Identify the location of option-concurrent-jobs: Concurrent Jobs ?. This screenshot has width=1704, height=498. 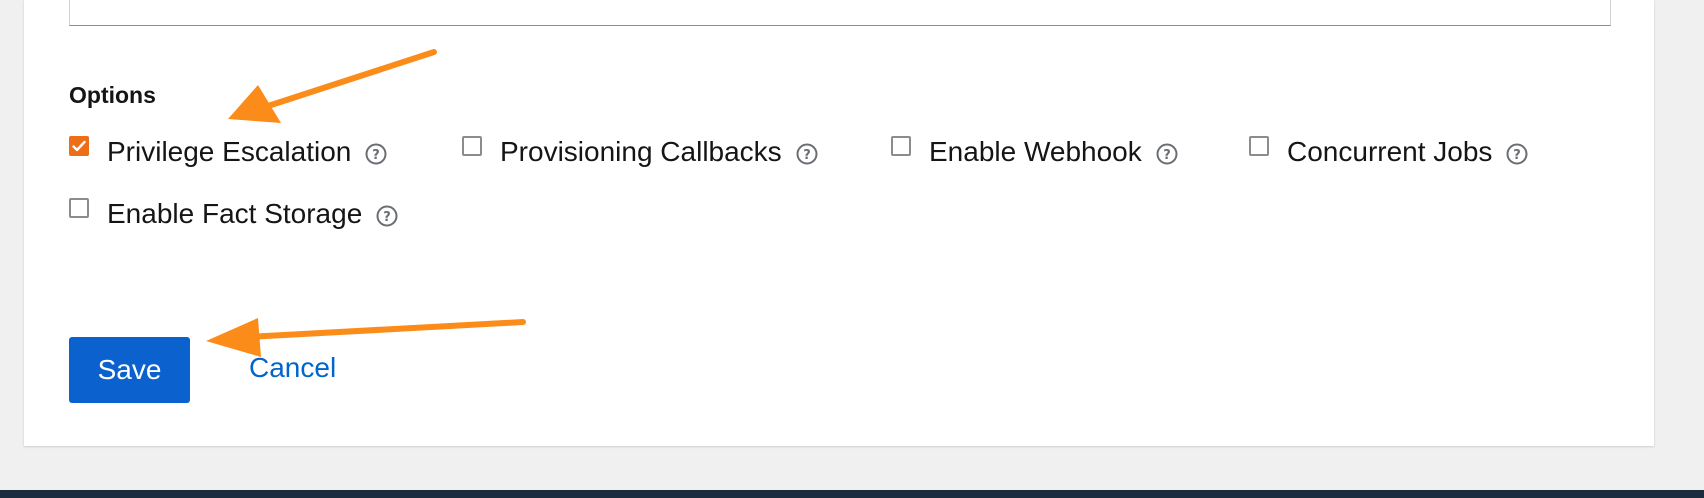
(1388, 152).